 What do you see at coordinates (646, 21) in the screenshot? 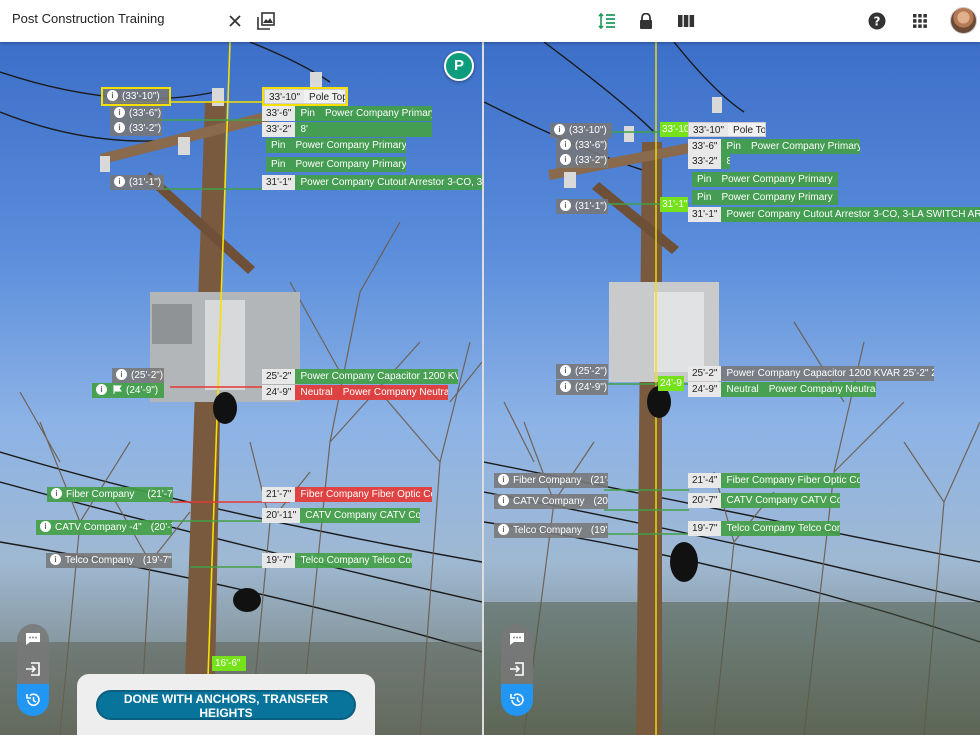
I see `lock-icon` at bounding box center [646, 21].